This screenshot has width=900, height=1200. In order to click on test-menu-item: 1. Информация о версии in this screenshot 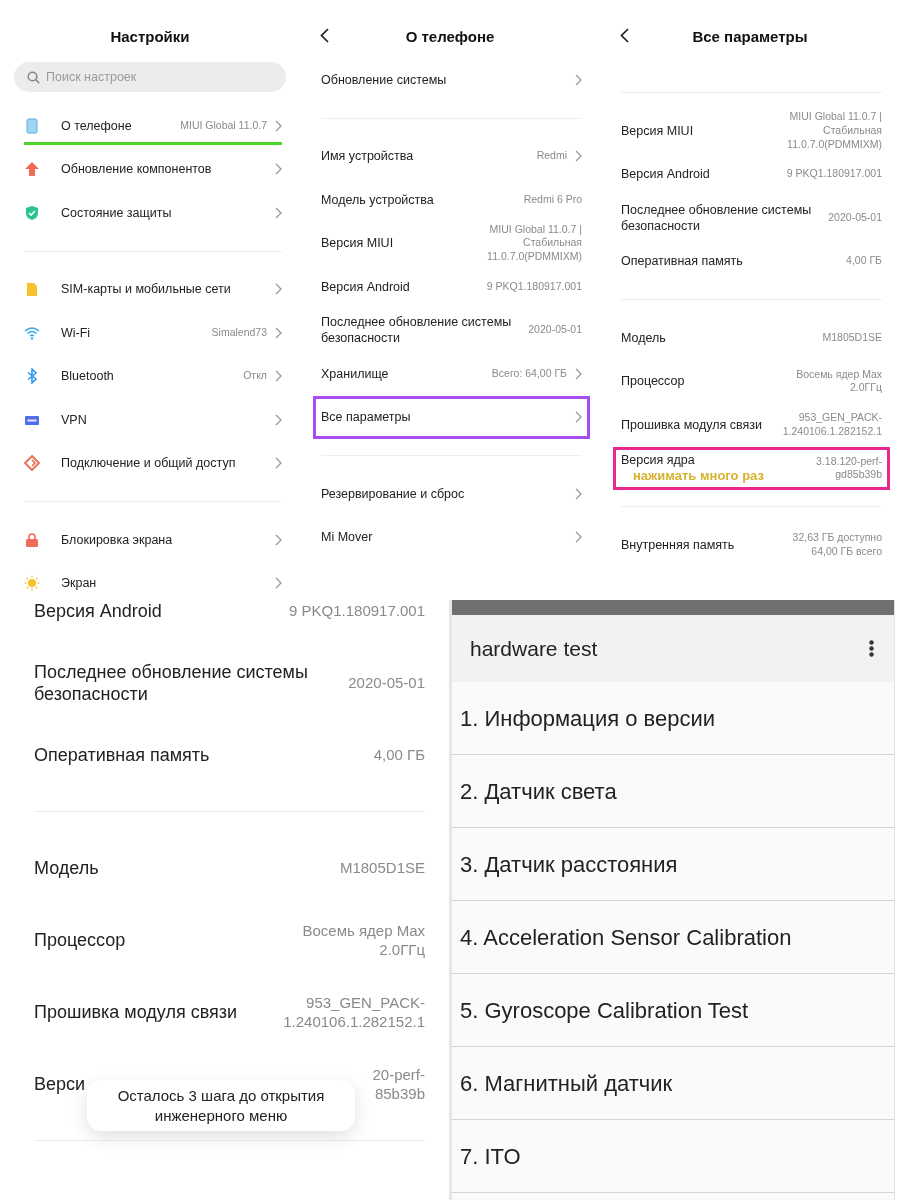, I will do `click(673, 718)`.